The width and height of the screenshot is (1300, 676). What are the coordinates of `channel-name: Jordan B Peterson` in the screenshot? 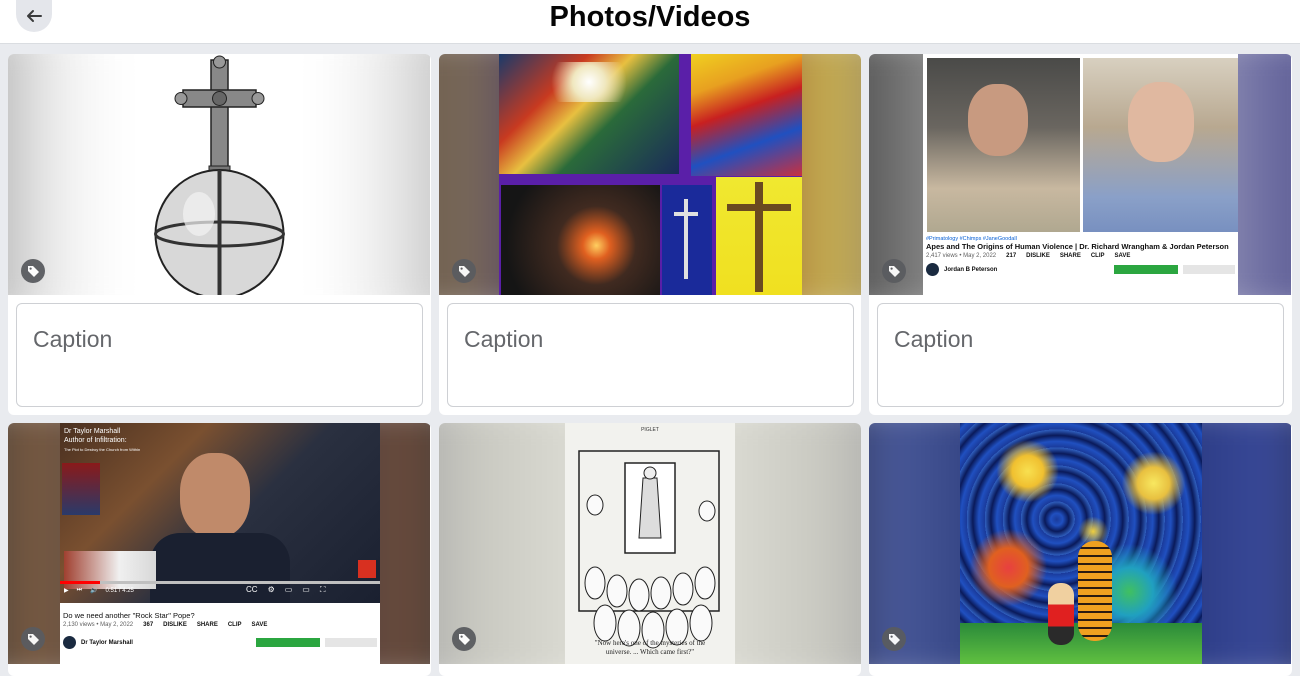 It's located at (971, 269).